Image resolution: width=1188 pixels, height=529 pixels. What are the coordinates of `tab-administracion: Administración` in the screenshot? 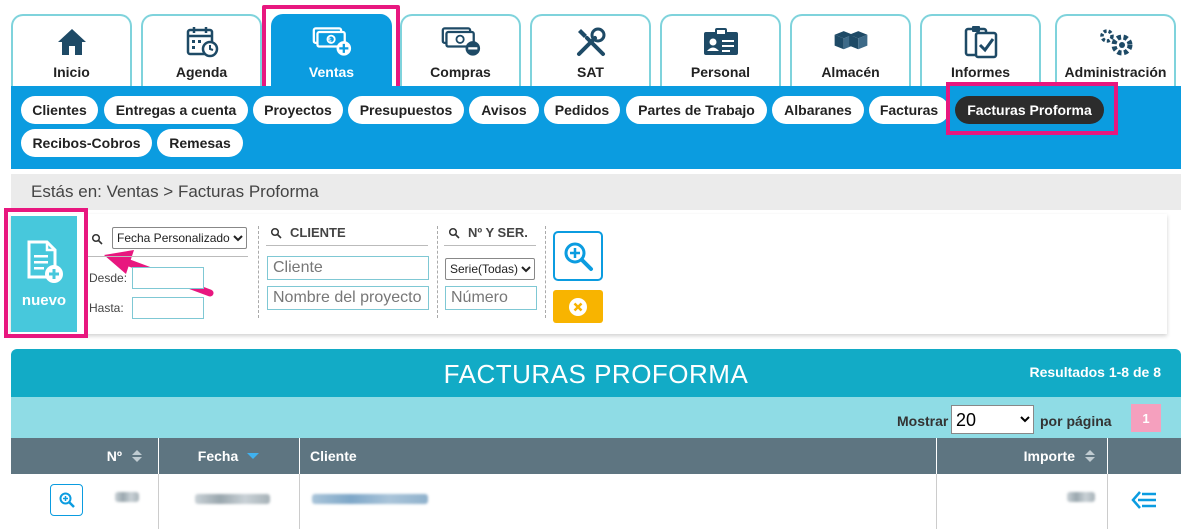 It's located at (1115, 50).